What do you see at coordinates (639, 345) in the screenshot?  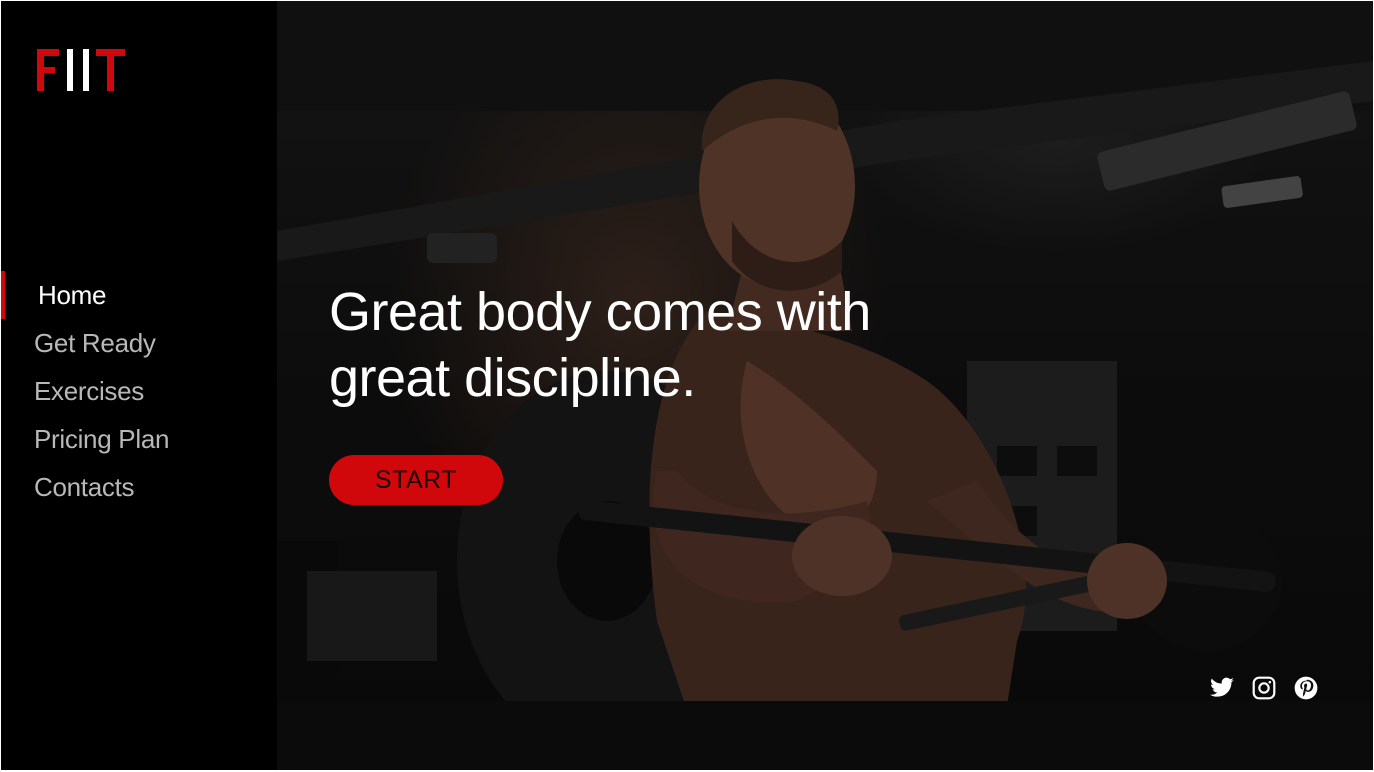 I see `hero-headline: Great body comes with great discipline.` at bounding box center [639, 345].